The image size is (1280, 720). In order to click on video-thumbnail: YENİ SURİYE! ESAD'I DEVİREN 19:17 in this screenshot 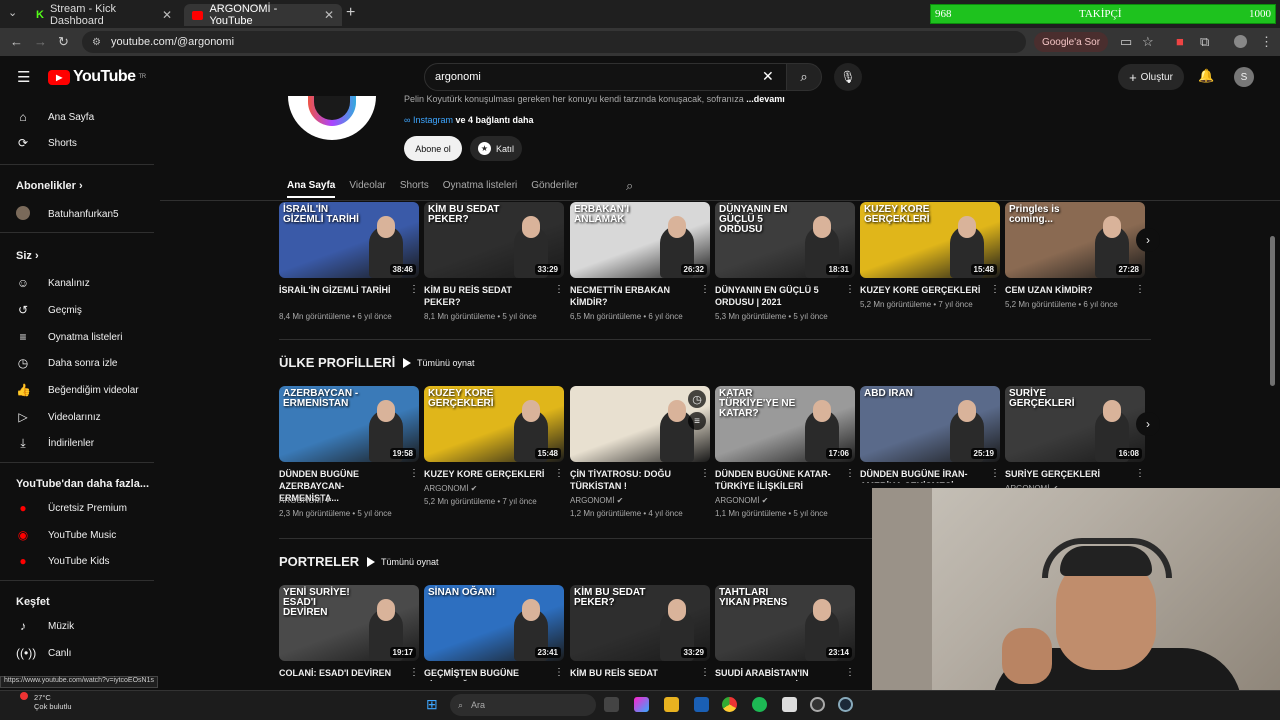, I will do `click(349, 623)`.